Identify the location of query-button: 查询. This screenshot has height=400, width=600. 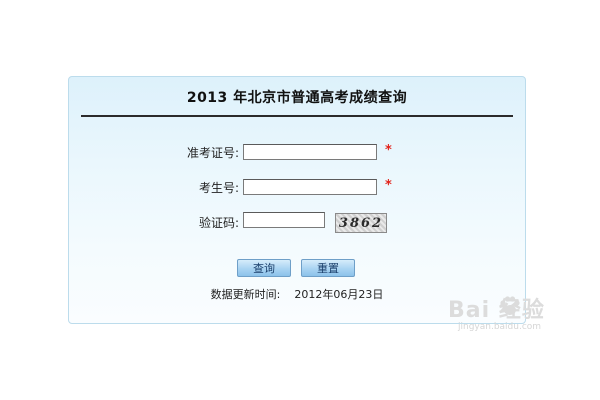
(264, 268).